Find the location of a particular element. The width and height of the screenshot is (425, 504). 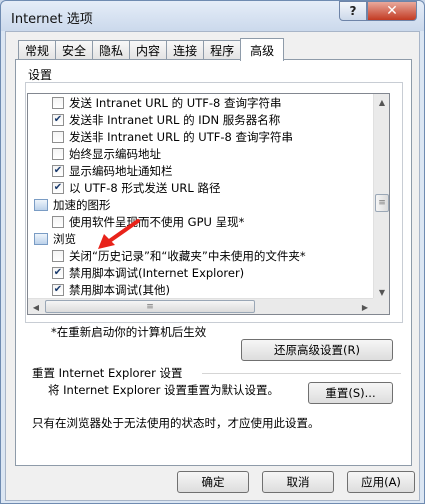

tab-strip: 常规 安全 隐私 内容 连接 程序 高级 is located at coordinates (151, 49).